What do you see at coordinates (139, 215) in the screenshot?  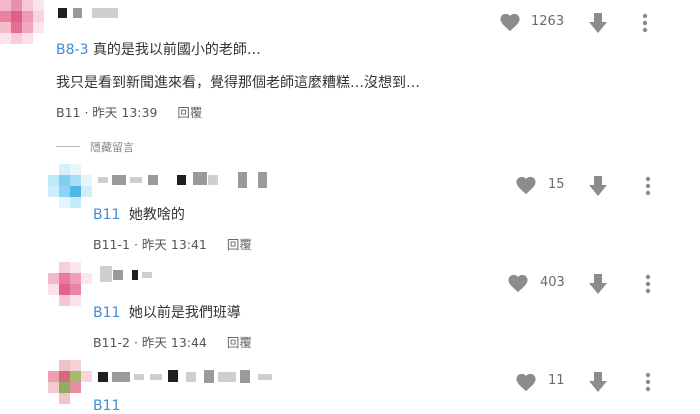 I see `reply-body: B11 她教啥的` at bounding box center [139, 215].